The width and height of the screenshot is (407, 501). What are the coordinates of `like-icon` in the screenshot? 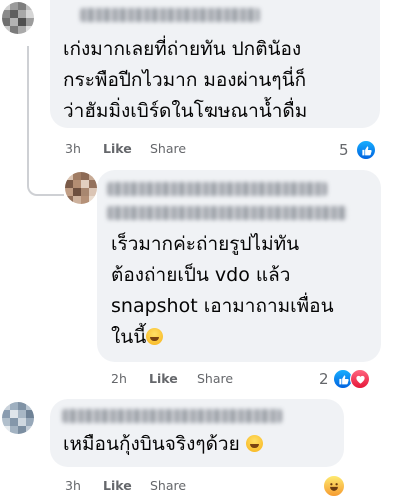 It's located at (366, 150).